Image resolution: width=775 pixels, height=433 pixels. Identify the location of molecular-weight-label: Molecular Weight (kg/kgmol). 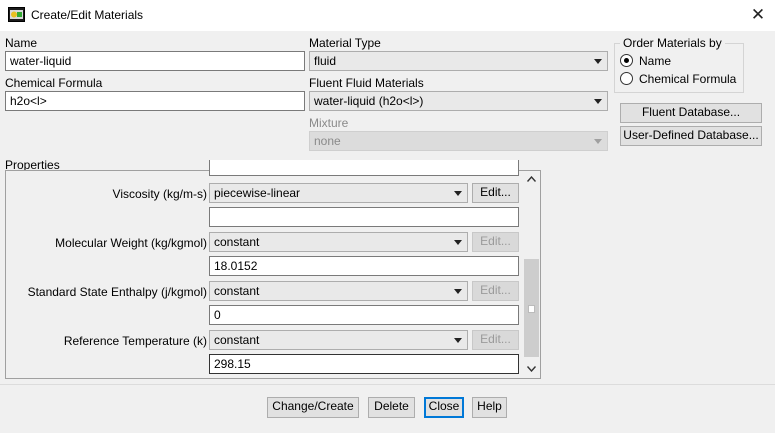
(131, 243).